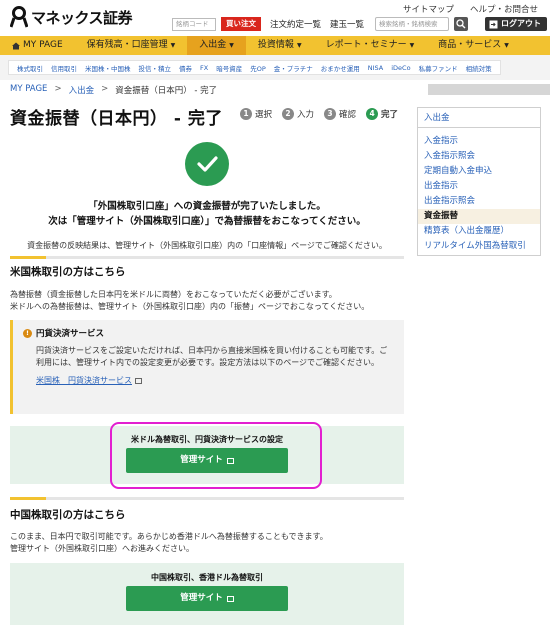 The height and width of the screenshot is (640, 550). What do you see at coordinates (366, 45) in the screenshot?
I see `nav-report-label: レポート・セミナー` at bounding box center [366, 45].